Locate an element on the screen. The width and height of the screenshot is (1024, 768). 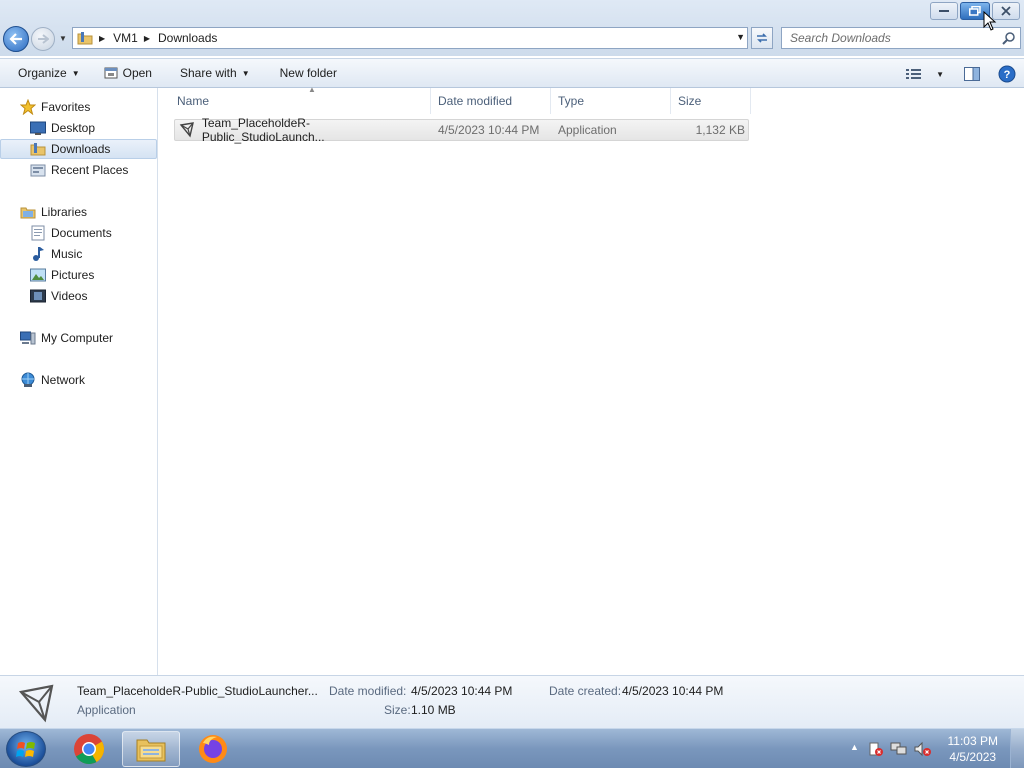
arrow-right-icon is located at coordinates (43, 39).